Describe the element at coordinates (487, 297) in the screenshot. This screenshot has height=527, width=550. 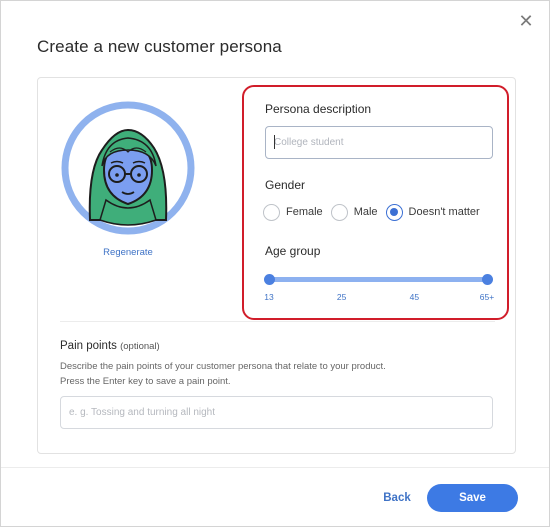
I see `age-tick-label: 65+` at that location.